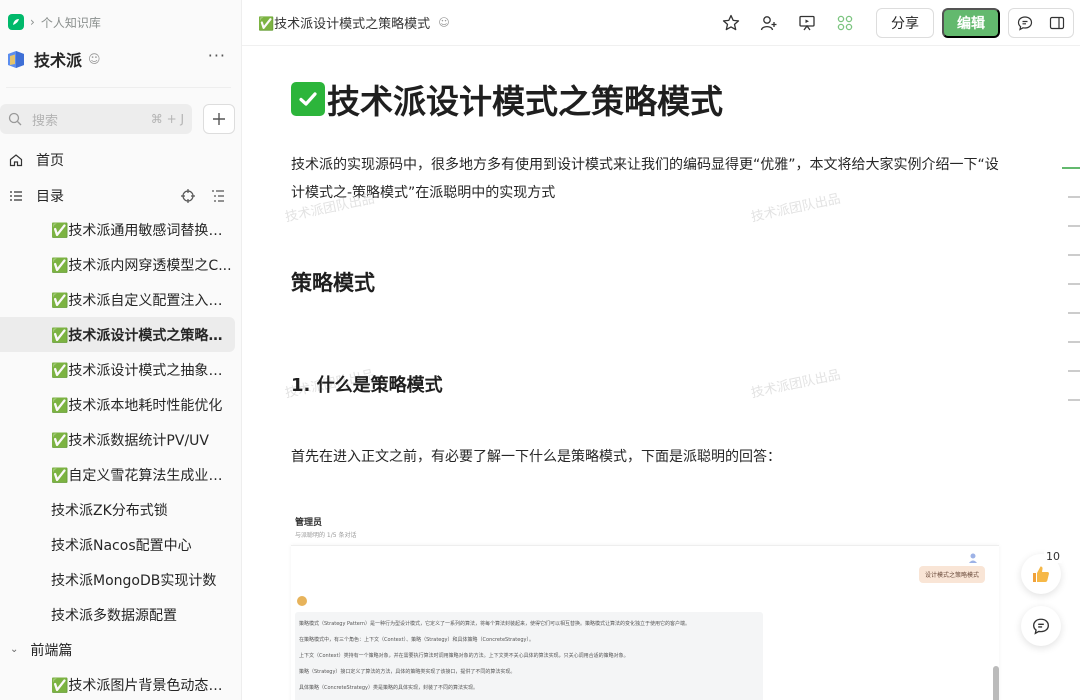 The width and height of the screenshot is (1080, 700). What do you see at coordinates (120, 579) in the screenshot?
I see `tree-item: 技术派MongoDB实现计数` at bounding box center [120, 579].